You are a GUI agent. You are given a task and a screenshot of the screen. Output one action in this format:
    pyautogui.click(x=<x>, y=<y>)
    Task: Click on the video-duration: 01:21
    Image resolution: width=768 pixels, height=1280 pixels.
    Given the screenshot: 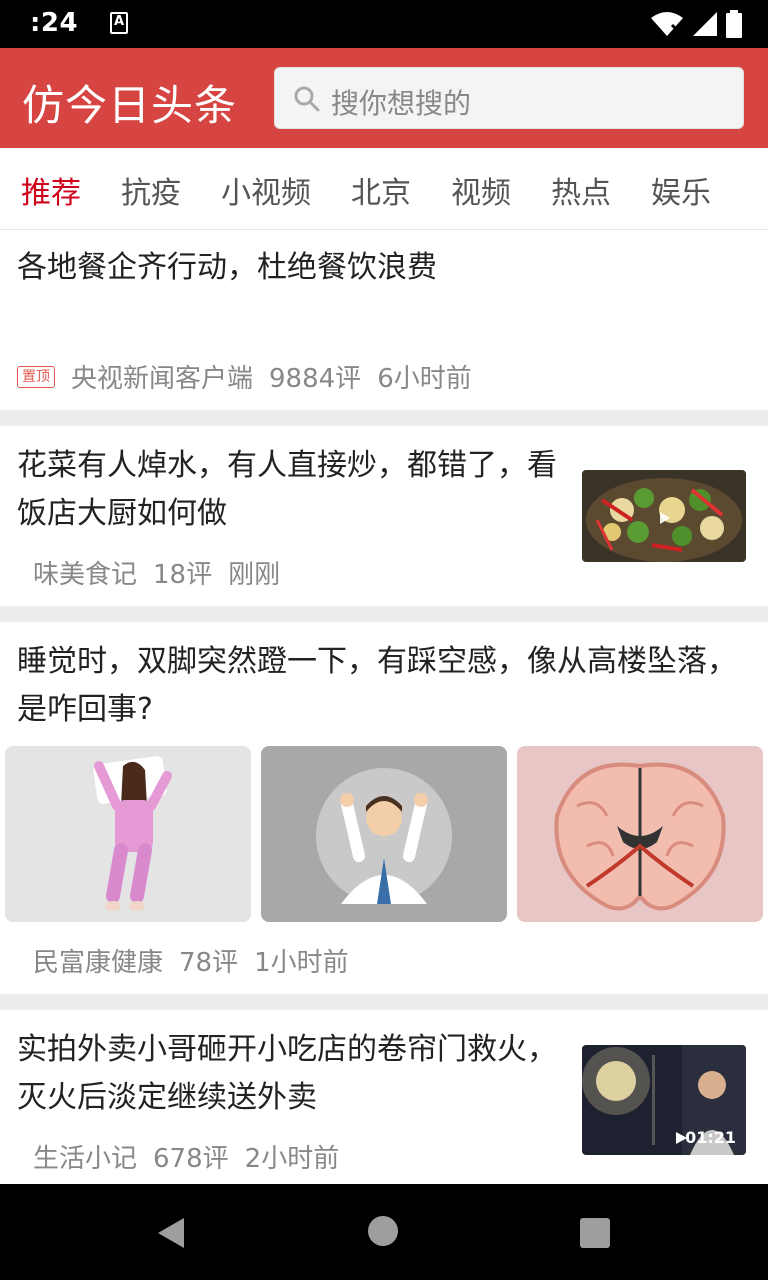 What is the action you would take?
    pyautogui.click(x=710, y=1137)
    